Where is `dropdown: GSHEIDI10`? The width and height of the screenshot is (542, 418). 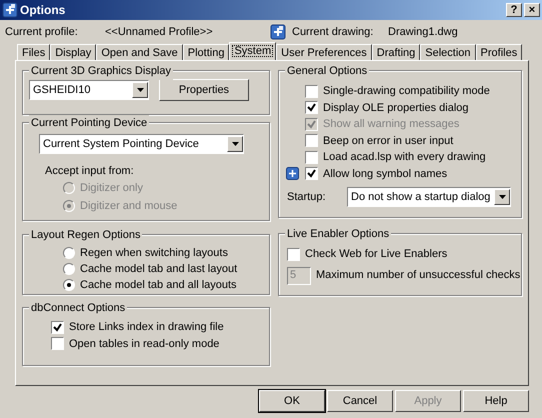 dropdown: GSHEIDI10 is located at coordinates (89, 90).